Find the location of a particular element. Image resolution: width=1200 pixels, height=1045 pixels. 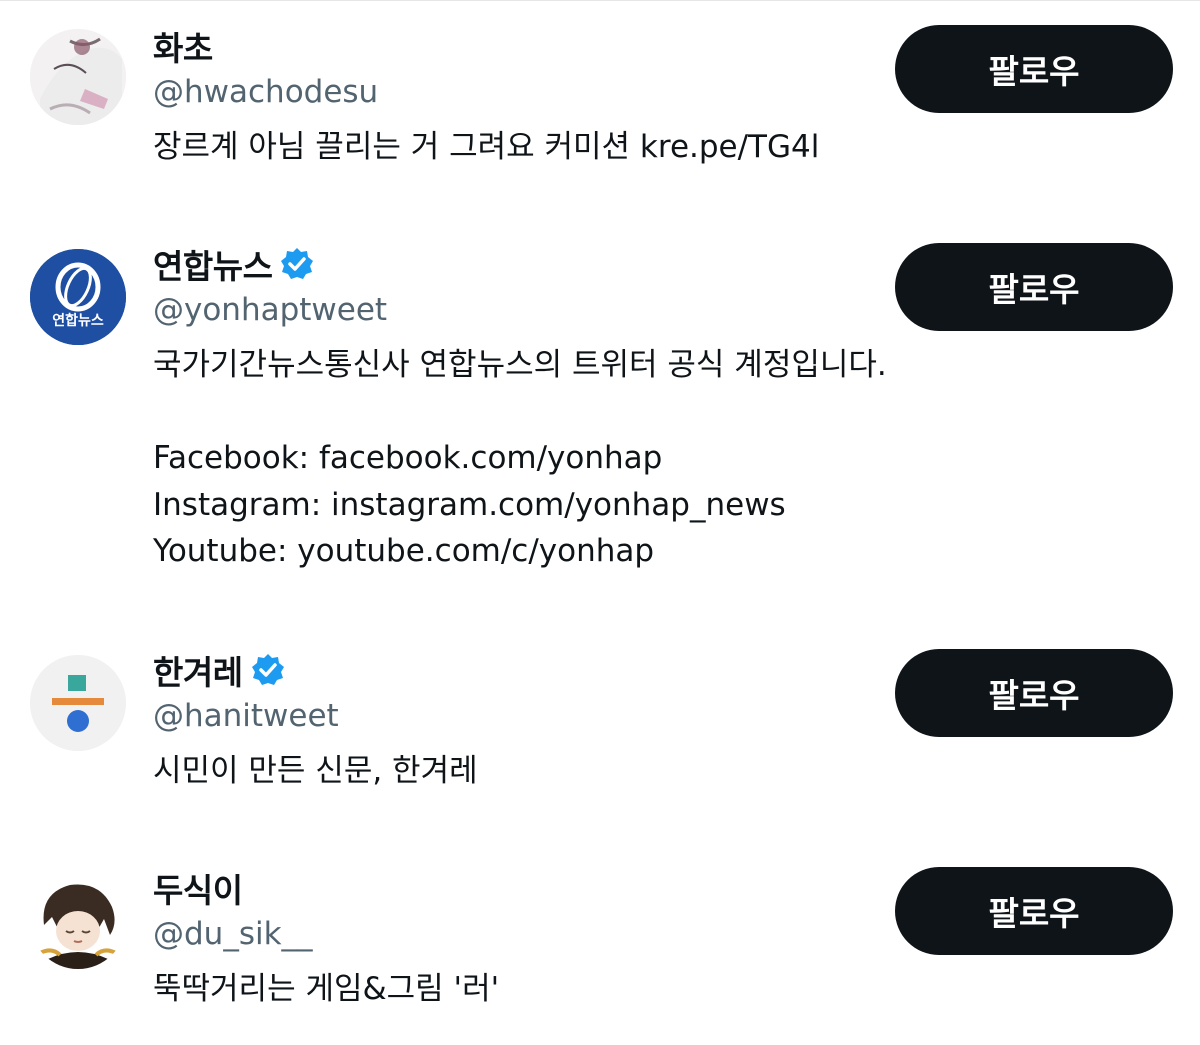

display-name: 연합뉴스 is located at coordinates (213, 264).